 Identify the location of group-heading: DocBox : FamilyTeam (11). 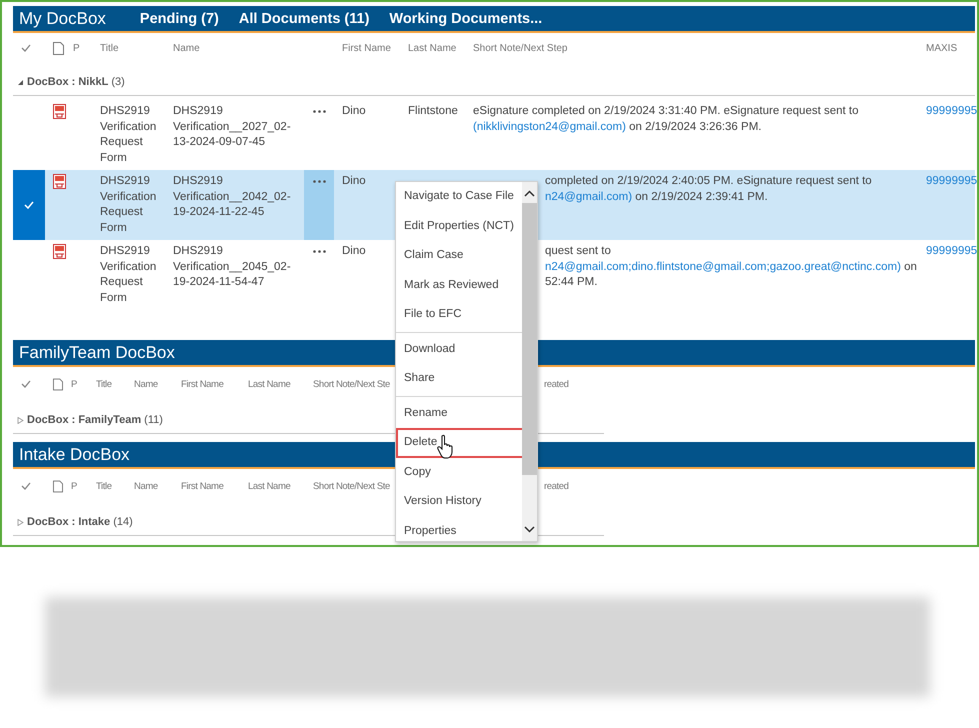
(95, 420).